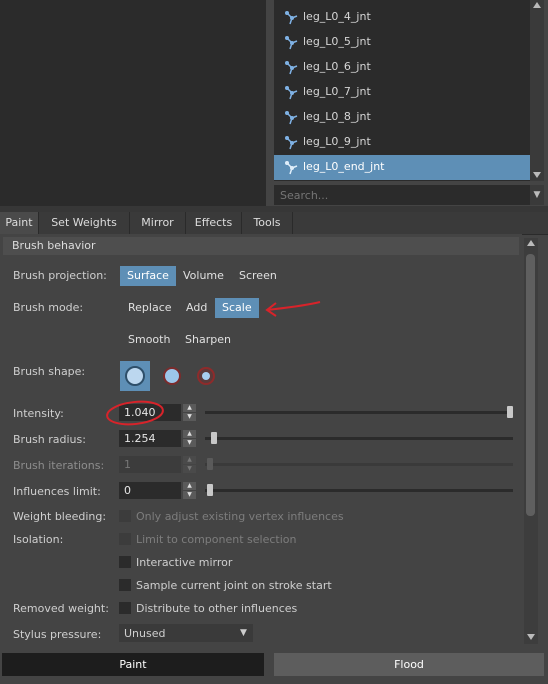  I want to click on flood-button: Flood, so click(409, 664).